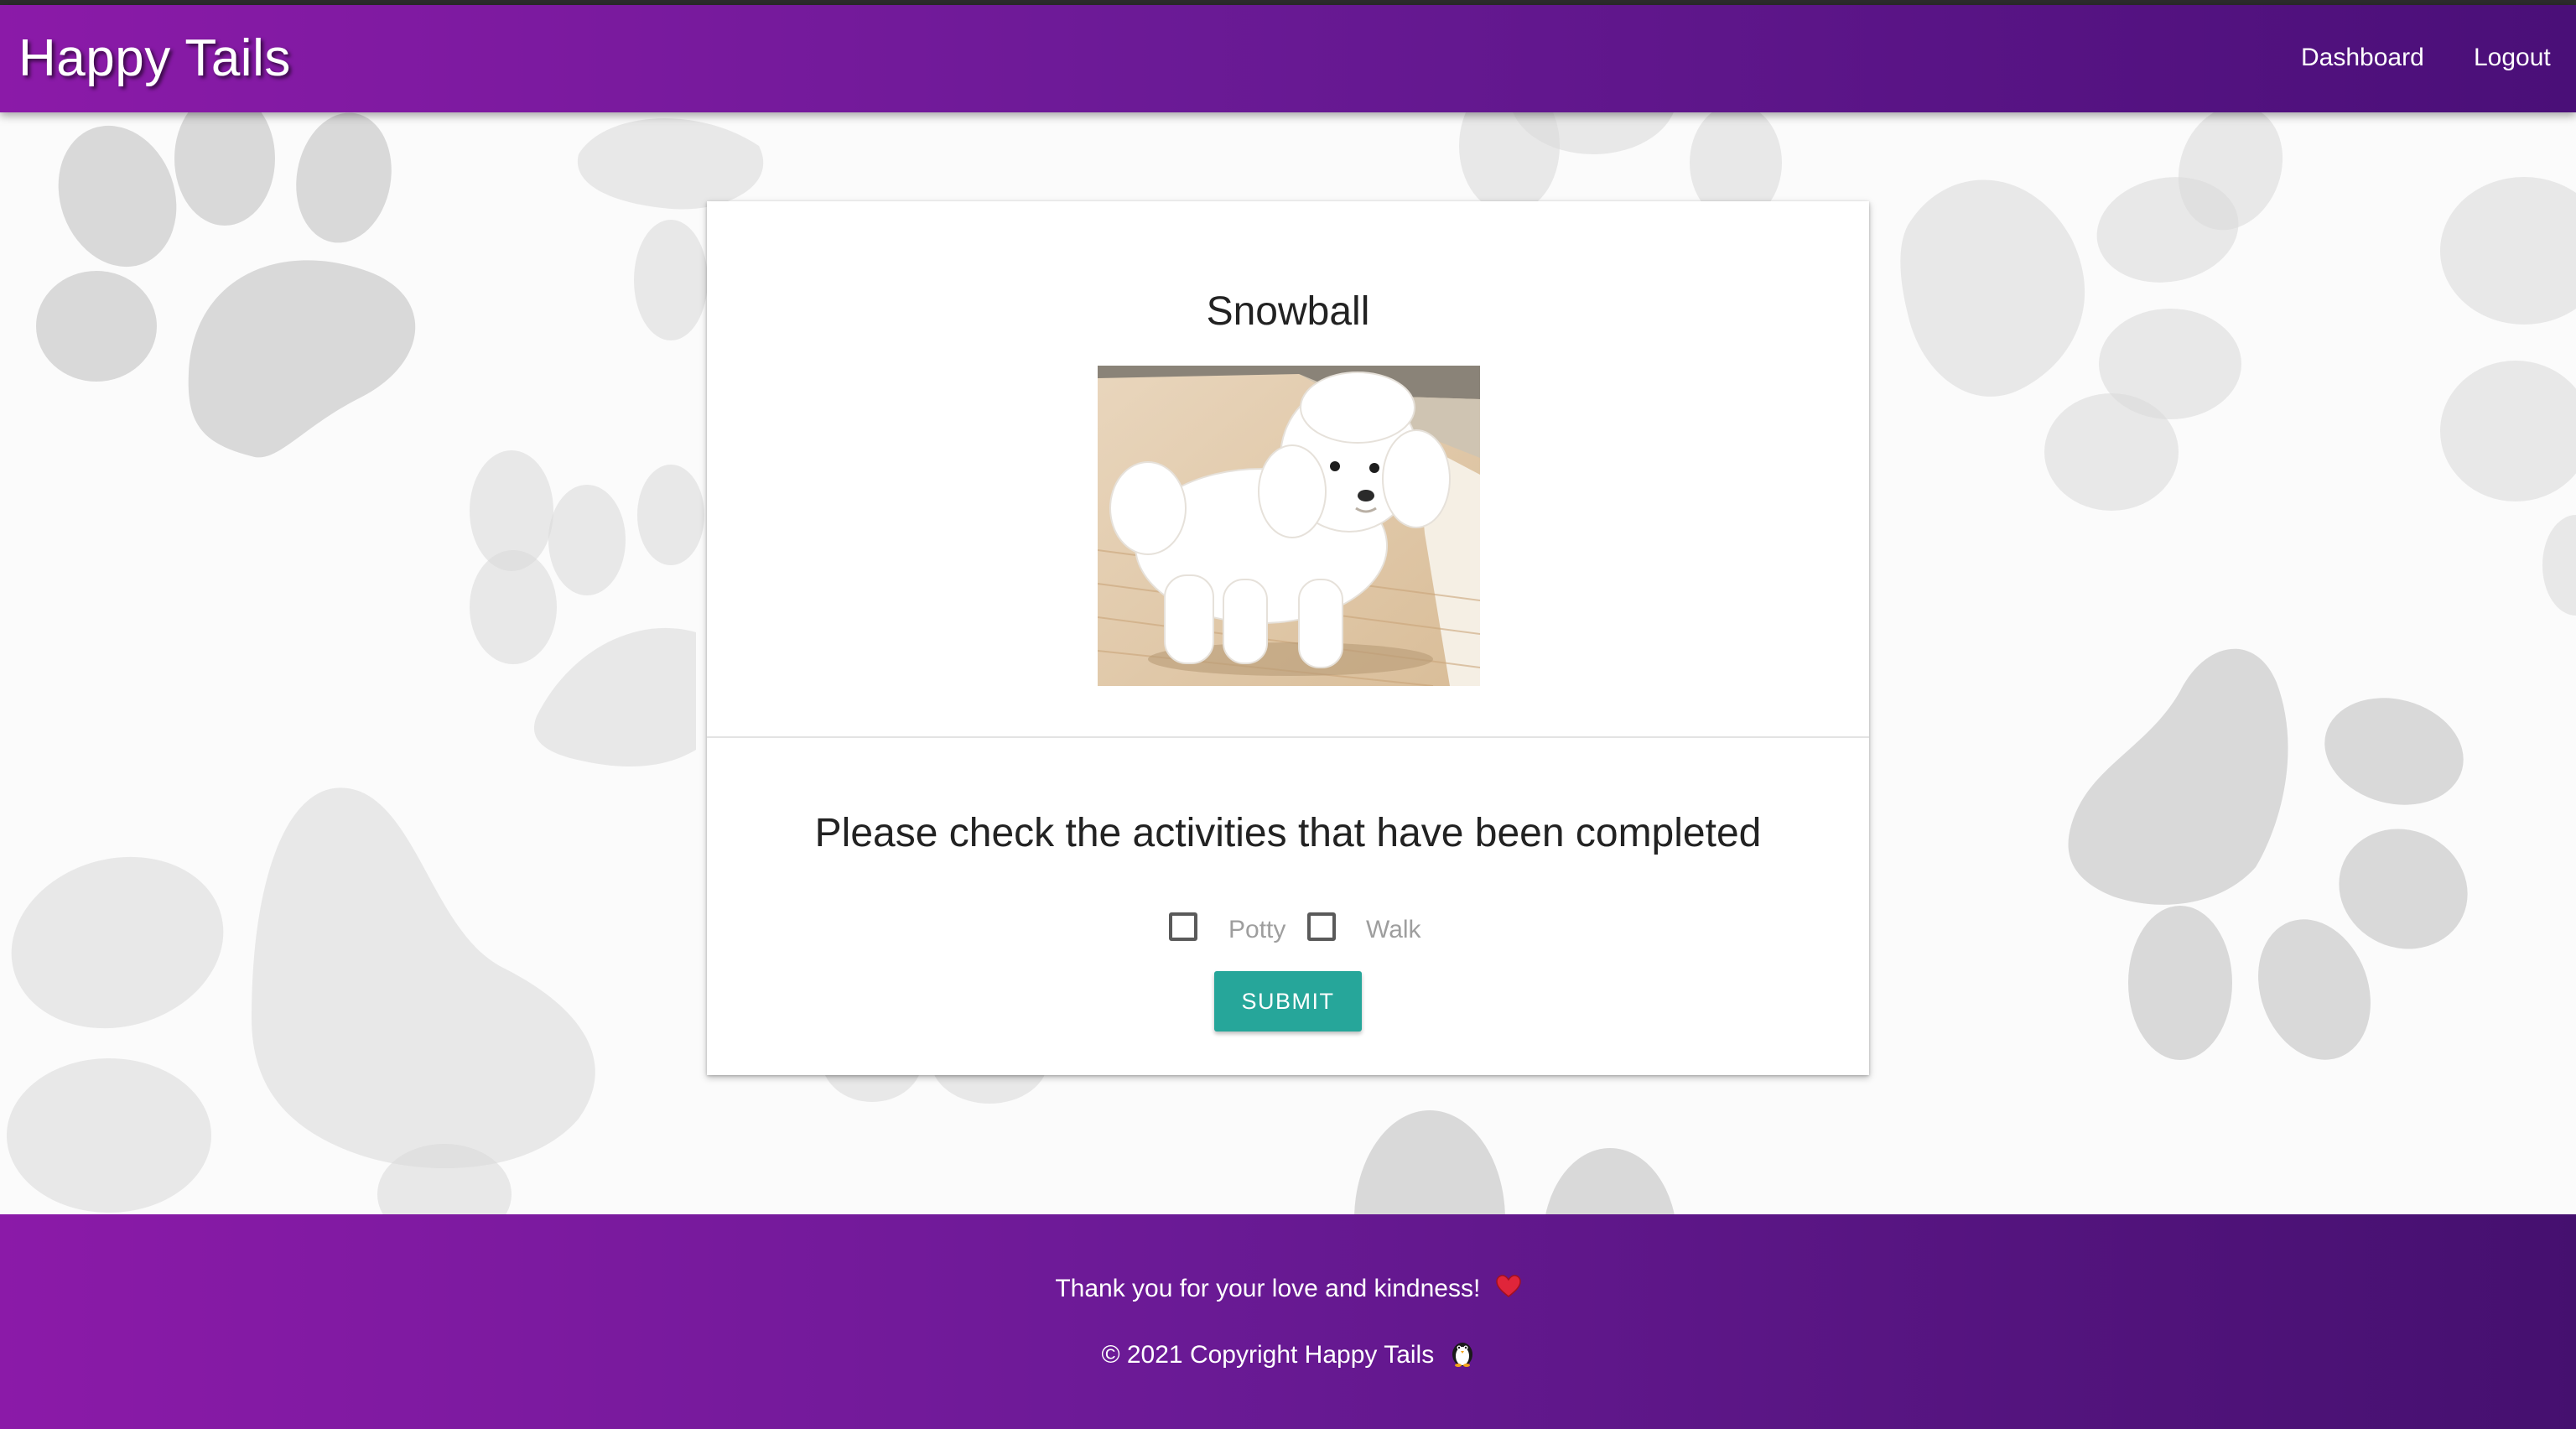  What do you see at coordinates (2512, 58) in the screenshot?
I see `nav-logout-link: Logout` at bounding box center [2512, 58].